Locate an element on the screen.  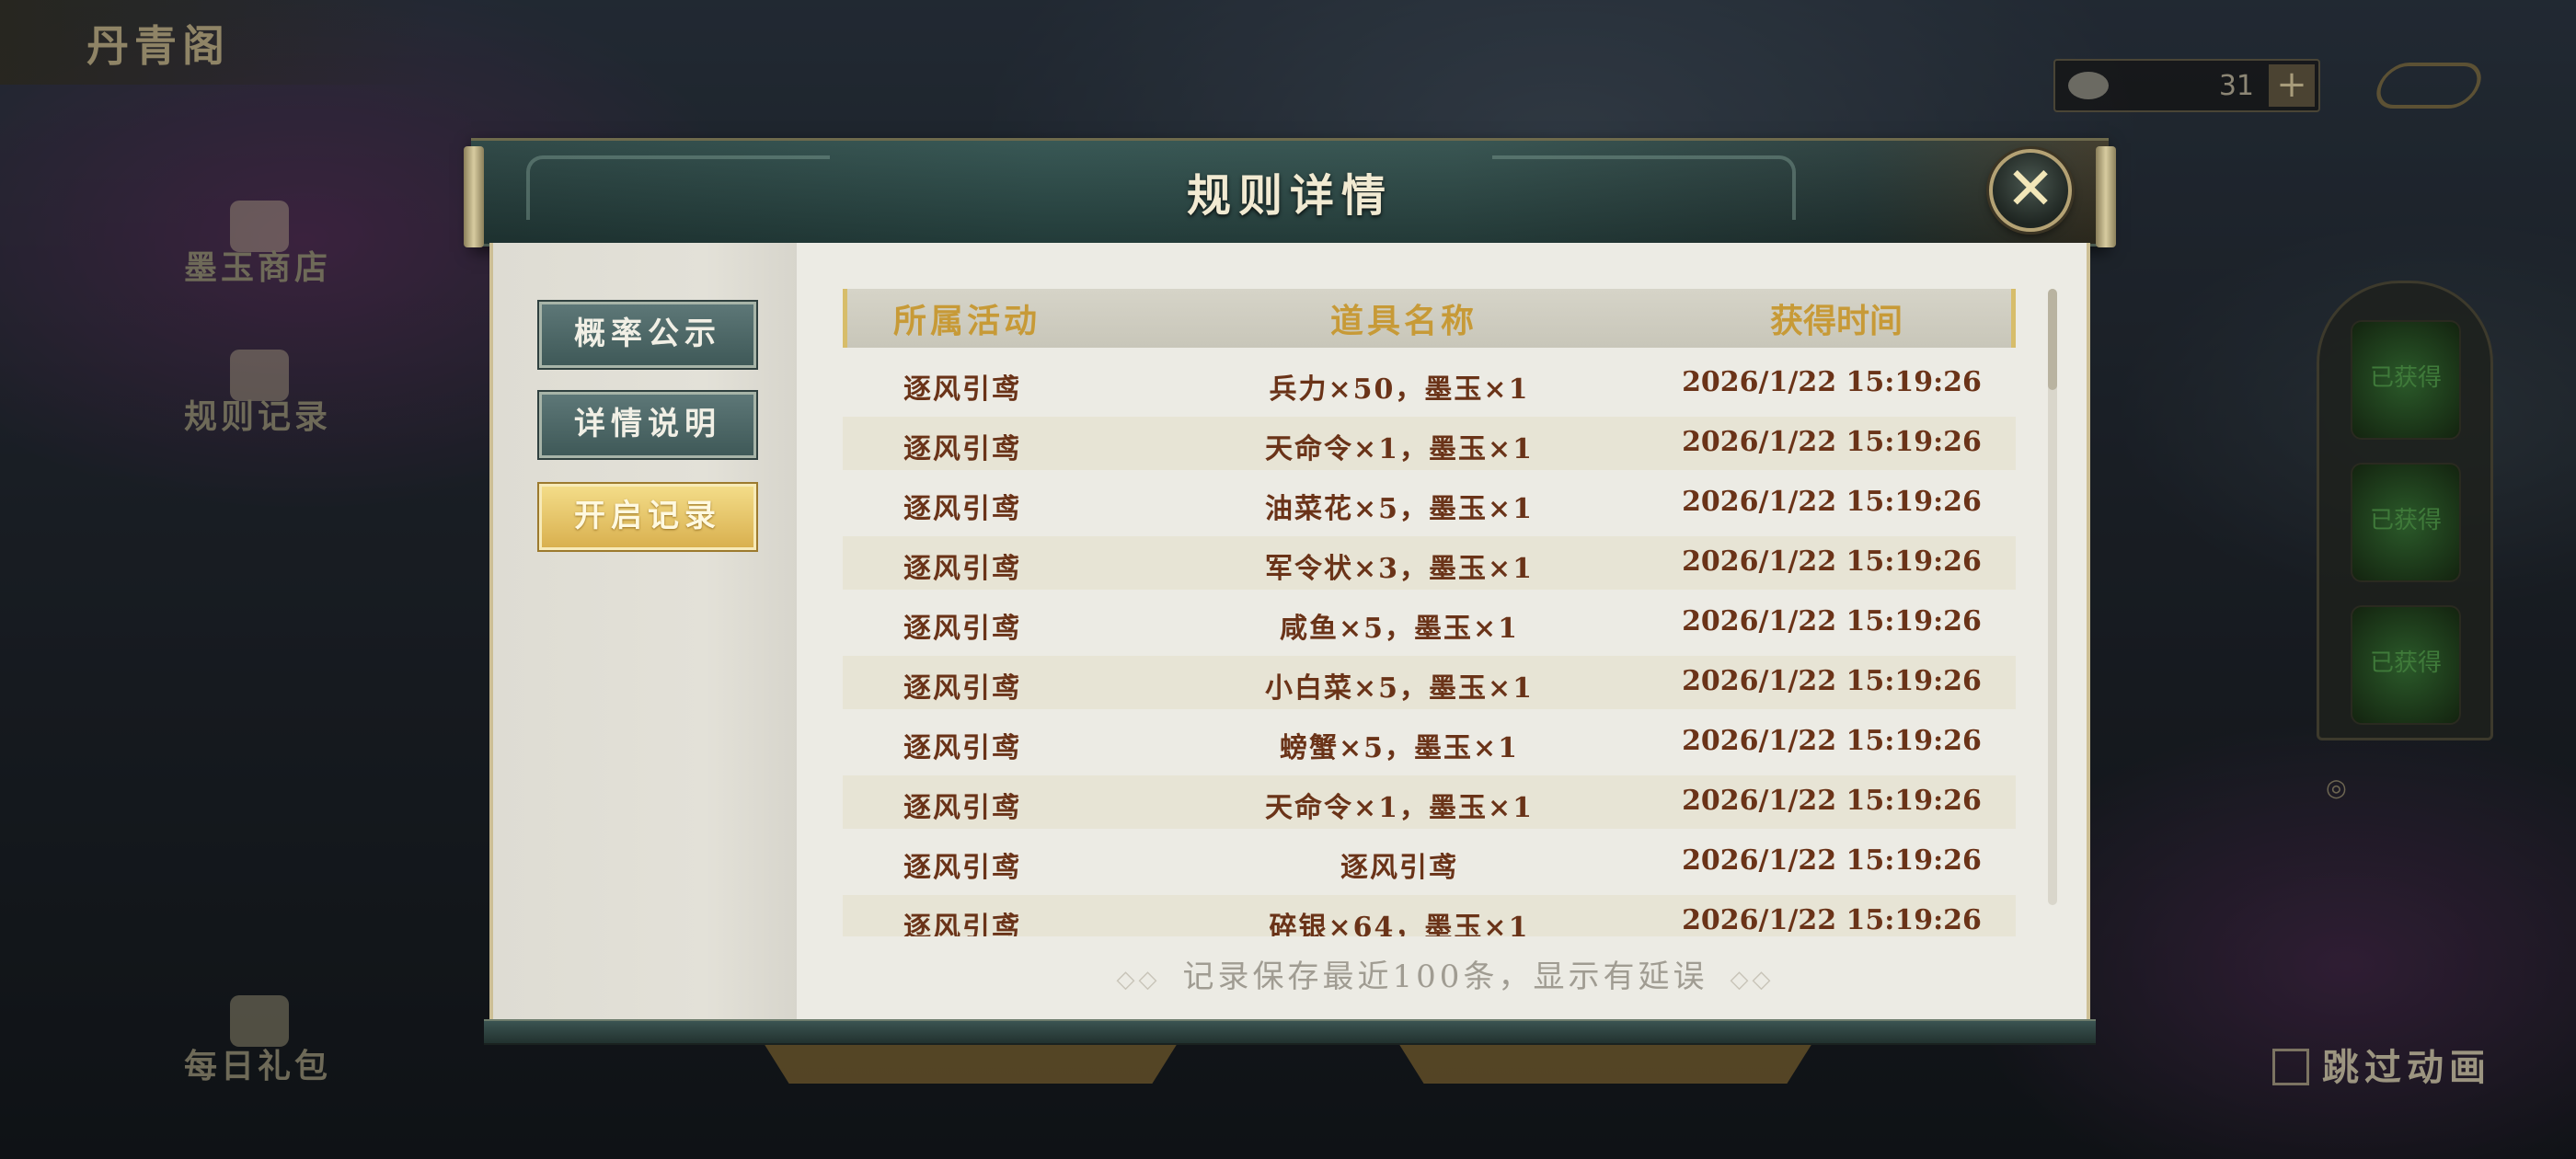
table-row: 逐风引鸢 油菜花×5，墨玉×1 2026/1/22 15:19:26 is located at coordinates (1429, 503).